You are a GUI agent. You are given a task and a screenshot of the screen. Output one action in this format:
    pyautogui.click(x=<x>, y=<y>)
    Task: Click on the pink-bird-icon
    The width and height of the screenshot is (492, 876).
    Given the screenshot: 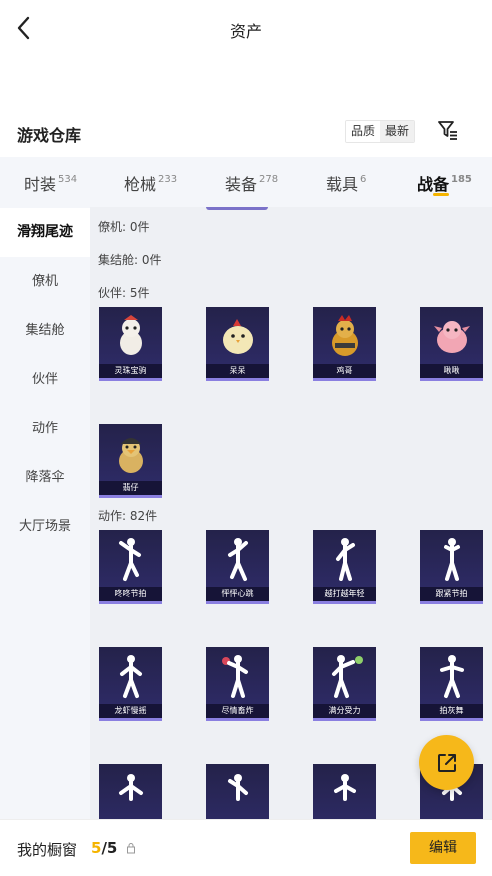 What is the action you would take?
    pyautogui.click(x=451, y=335)
    